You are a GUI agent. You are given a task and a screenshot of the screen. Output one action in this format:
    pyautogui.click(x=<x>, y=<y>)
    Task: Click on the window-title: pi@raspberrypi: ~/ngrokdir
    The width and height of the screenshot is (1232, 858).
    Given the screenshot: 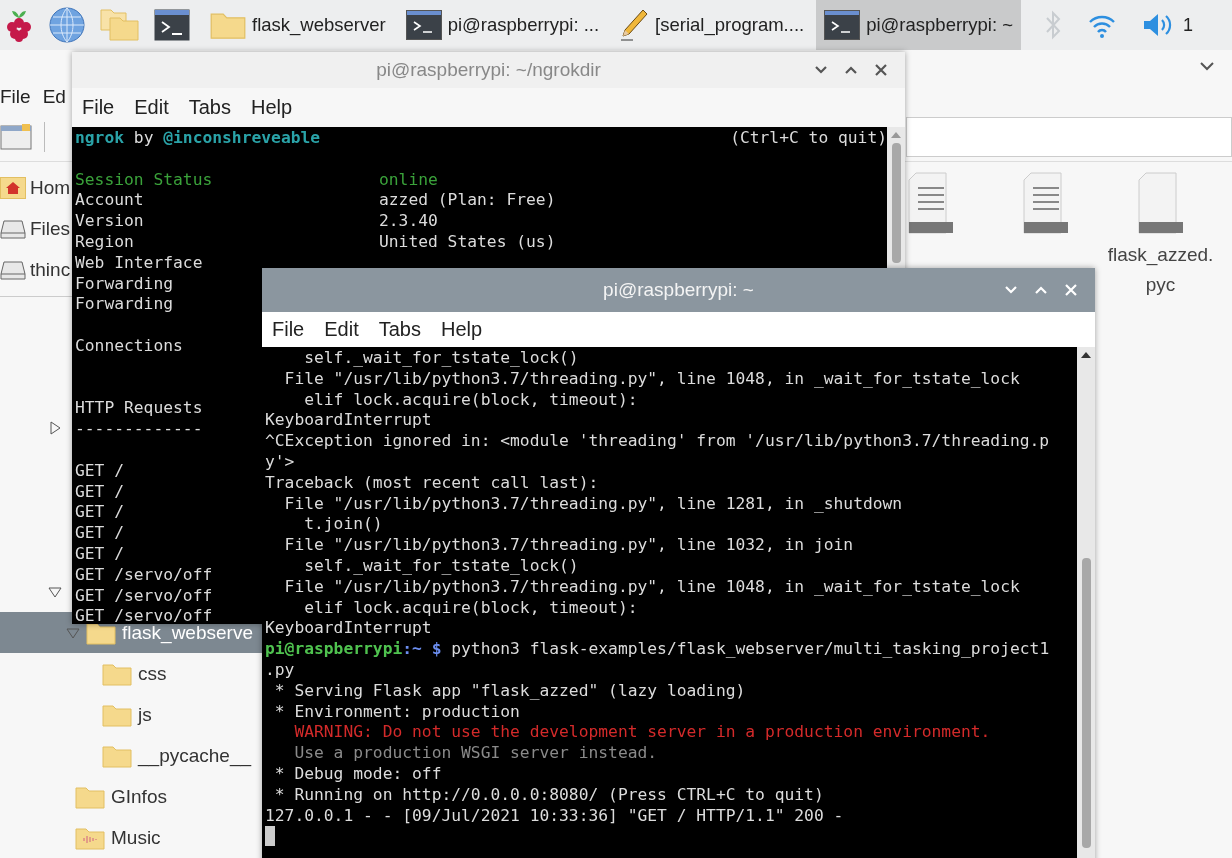 What is the action you would take?
    pyautogui.click(x=488, y=70)
    